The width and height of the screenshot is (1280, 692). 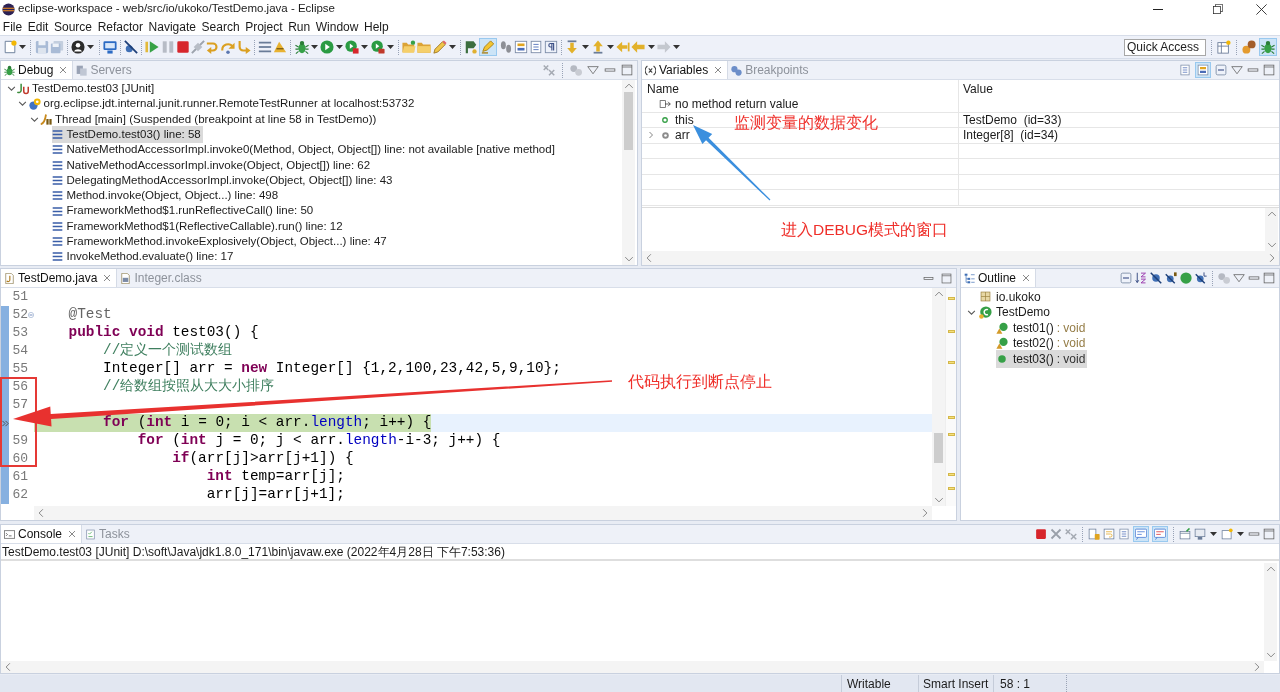 What do you see at coordinates (198, 47) in the screenshot?
I see `disconnect-icon` at bounding box center [198, 47].